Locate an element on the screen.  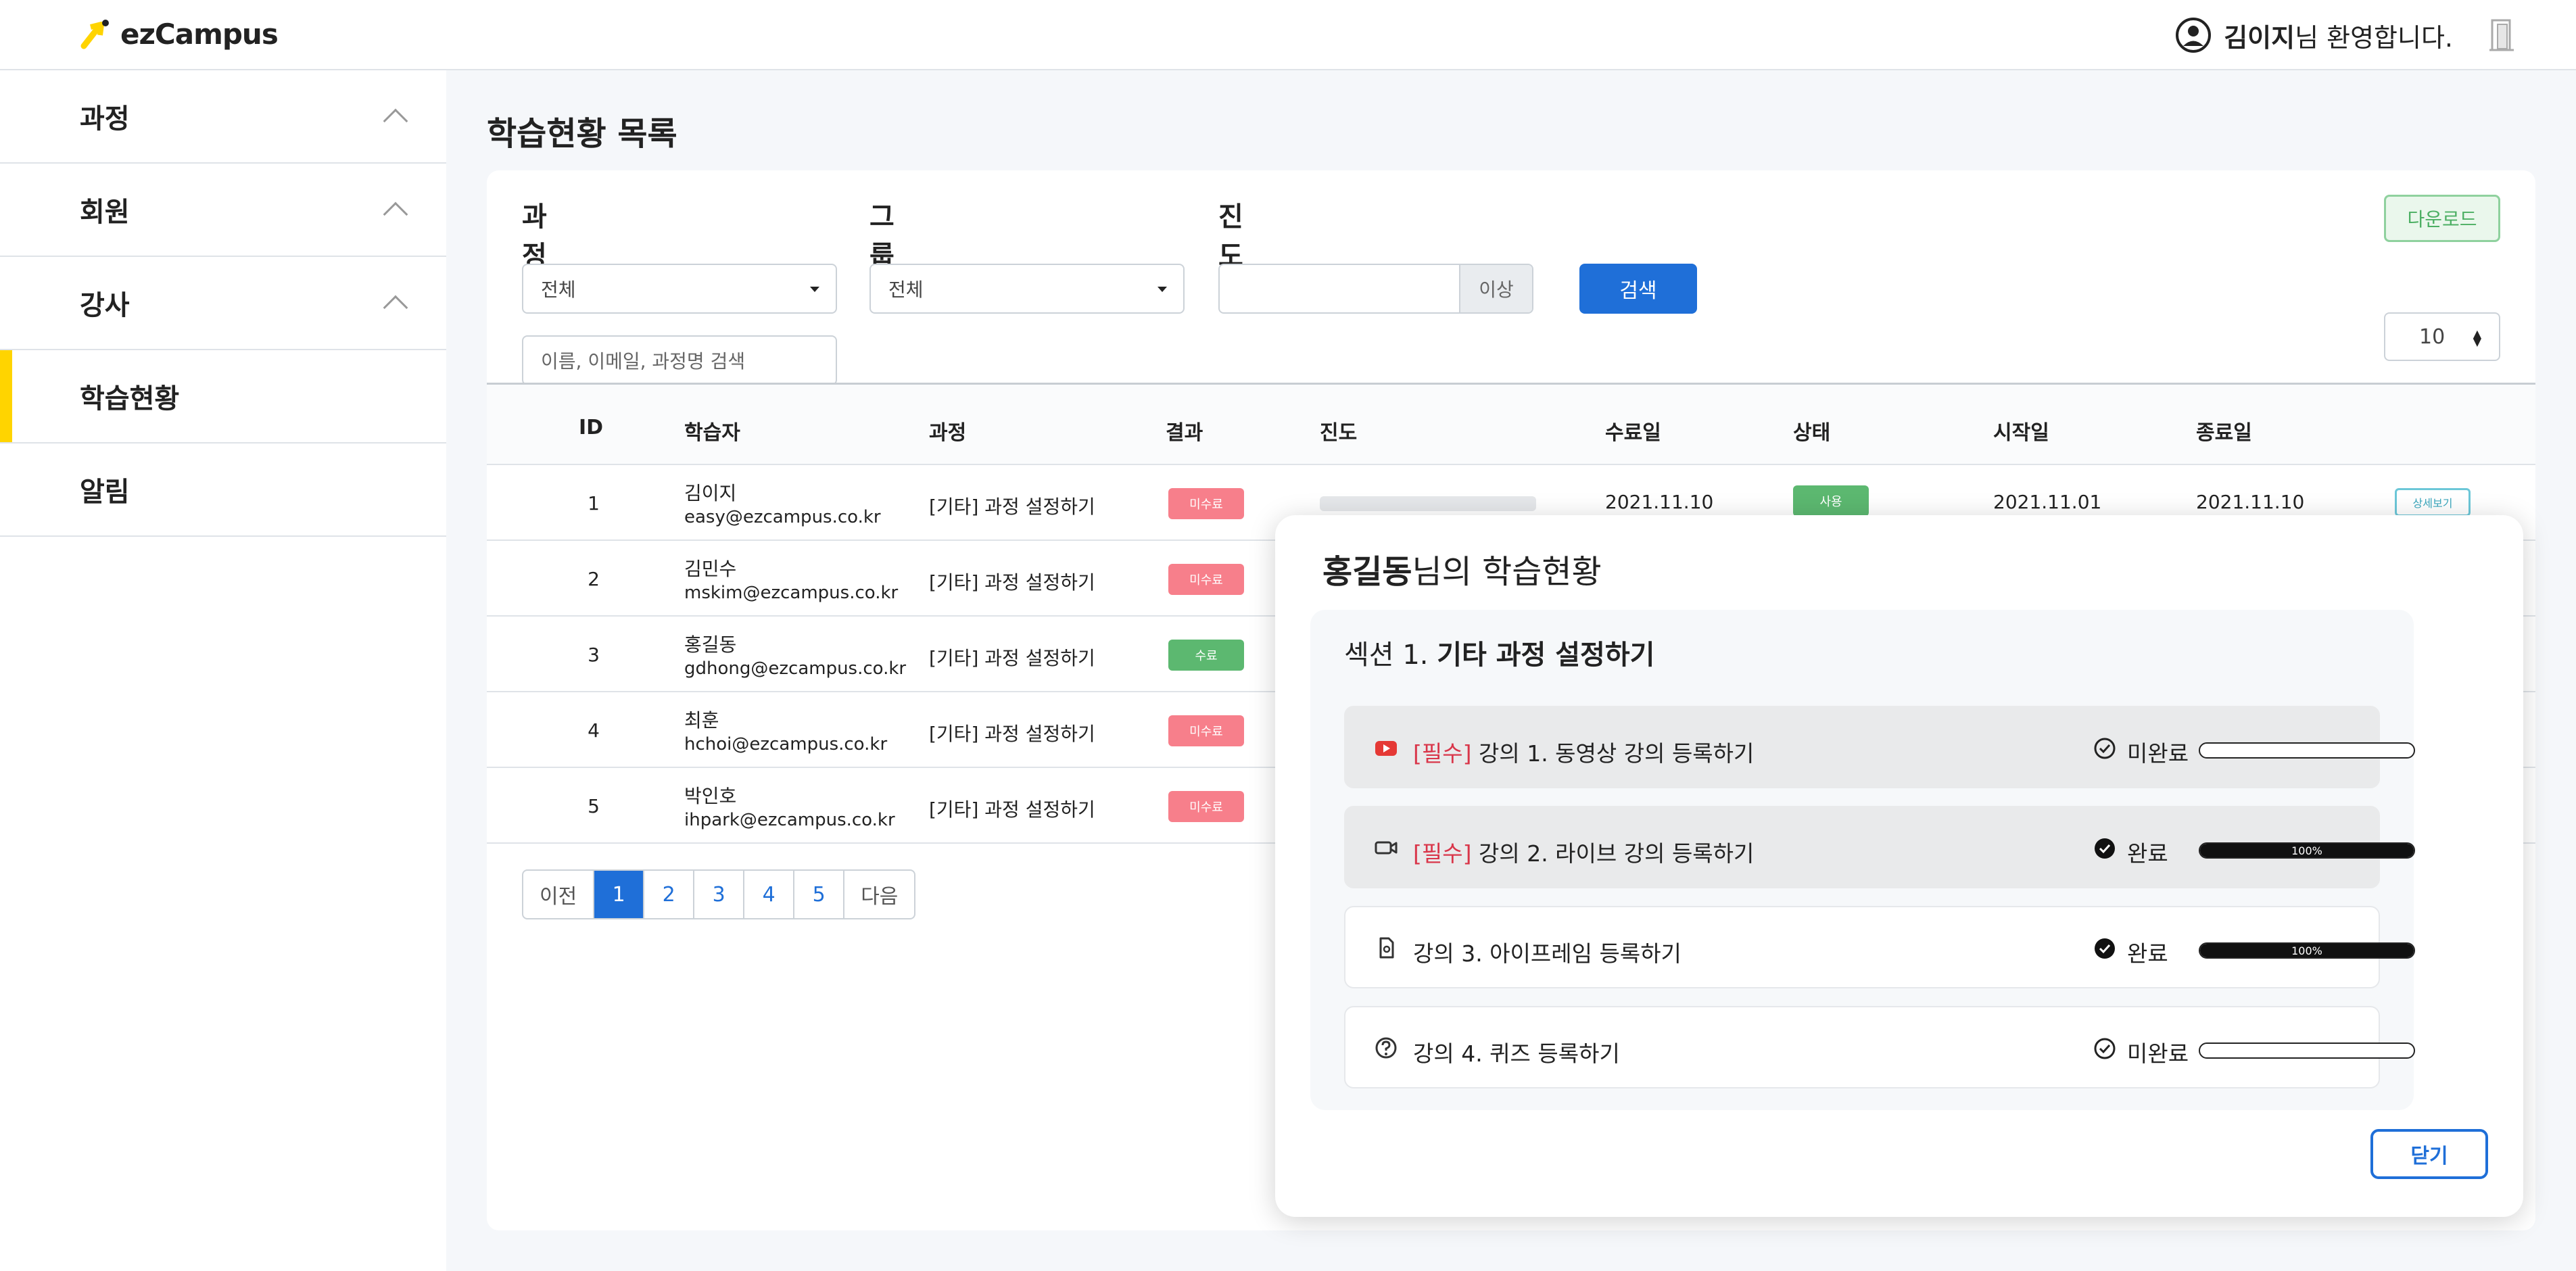
page-size-select: 10 ▲ ▼ is located at coordinates (2442, 336).